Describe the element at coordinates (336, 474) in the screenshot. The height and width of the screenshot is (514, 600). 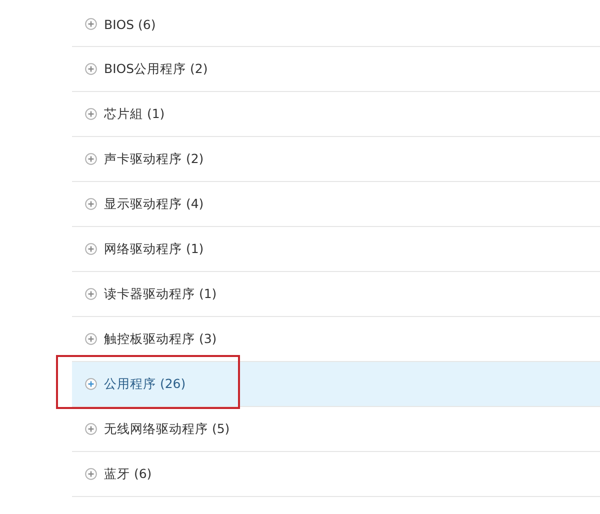
I see `category-item: 蓝牙 (6)` at that location.